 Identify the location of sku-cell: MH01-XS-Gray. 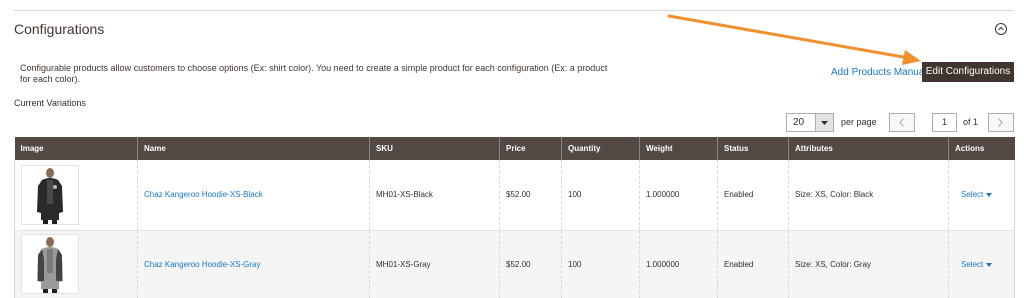
(434, 264).